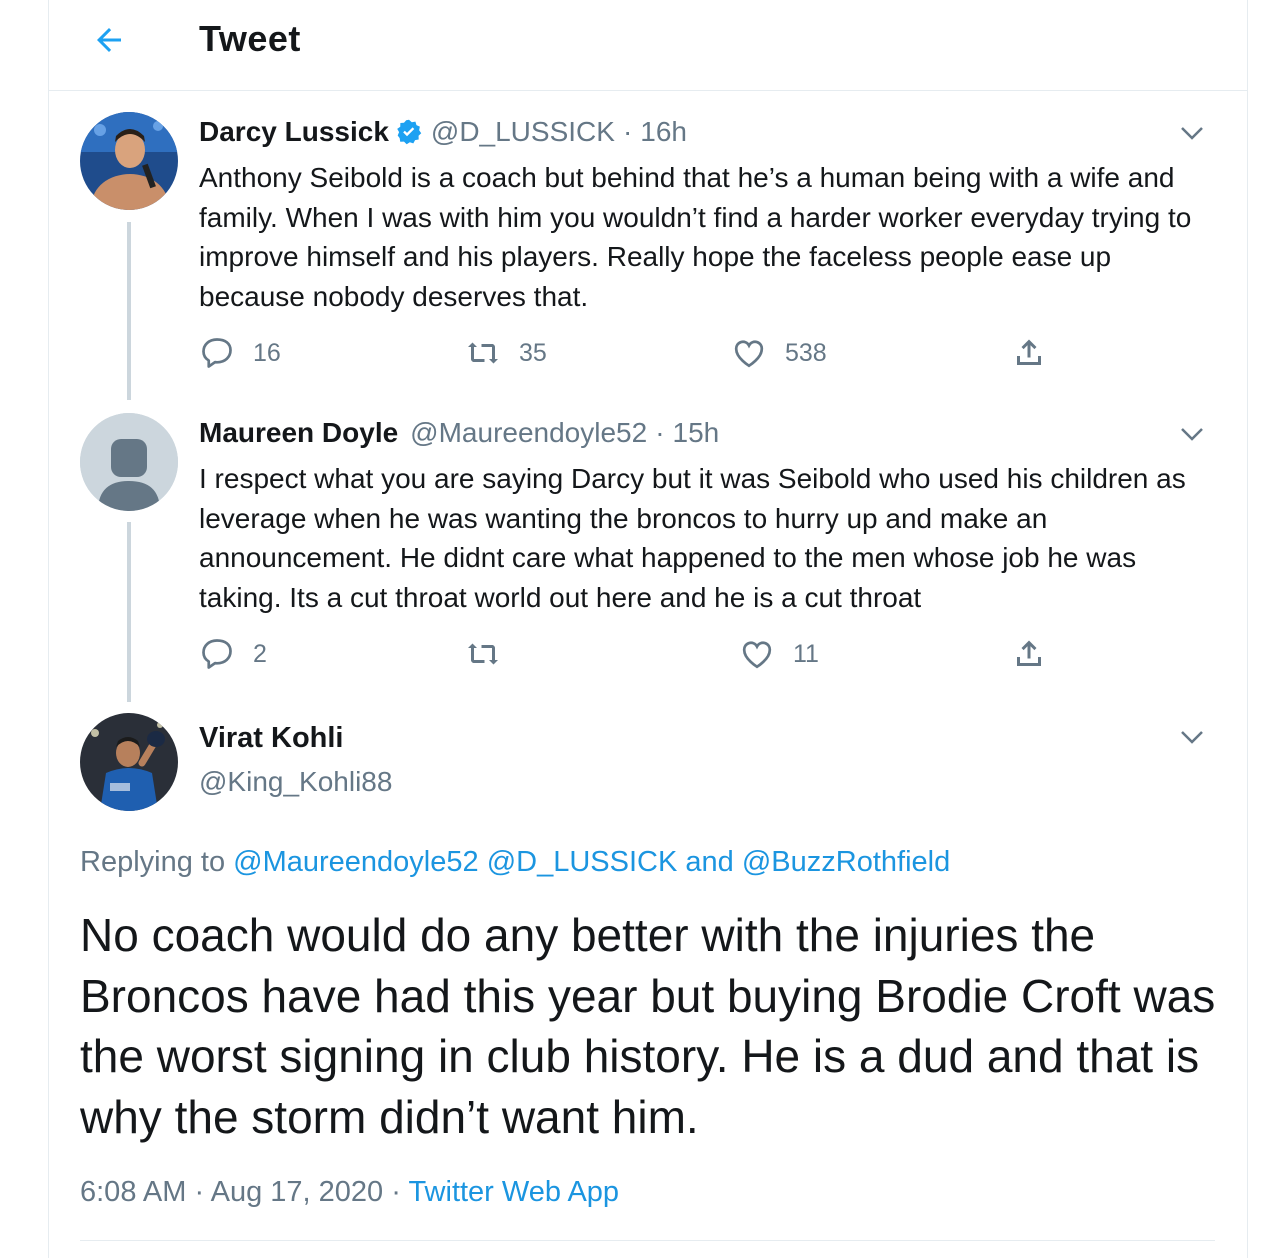 This screenshot has height=1258, width=1278. What do you see at coordinates (639, 656) in the screenshot?
I see `tweet-actions: 2 11` at bounding box center [639, 656].